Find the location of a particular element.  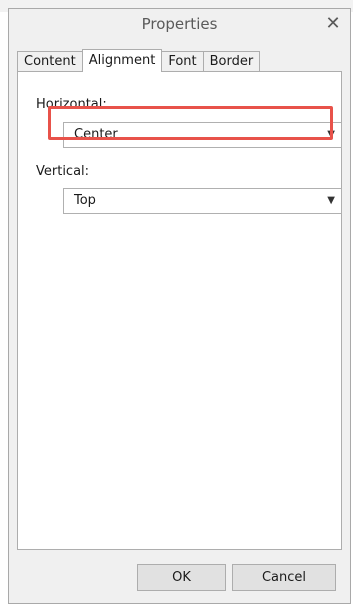

tab-alignment: Alignment is located at coordinates (122, 60).